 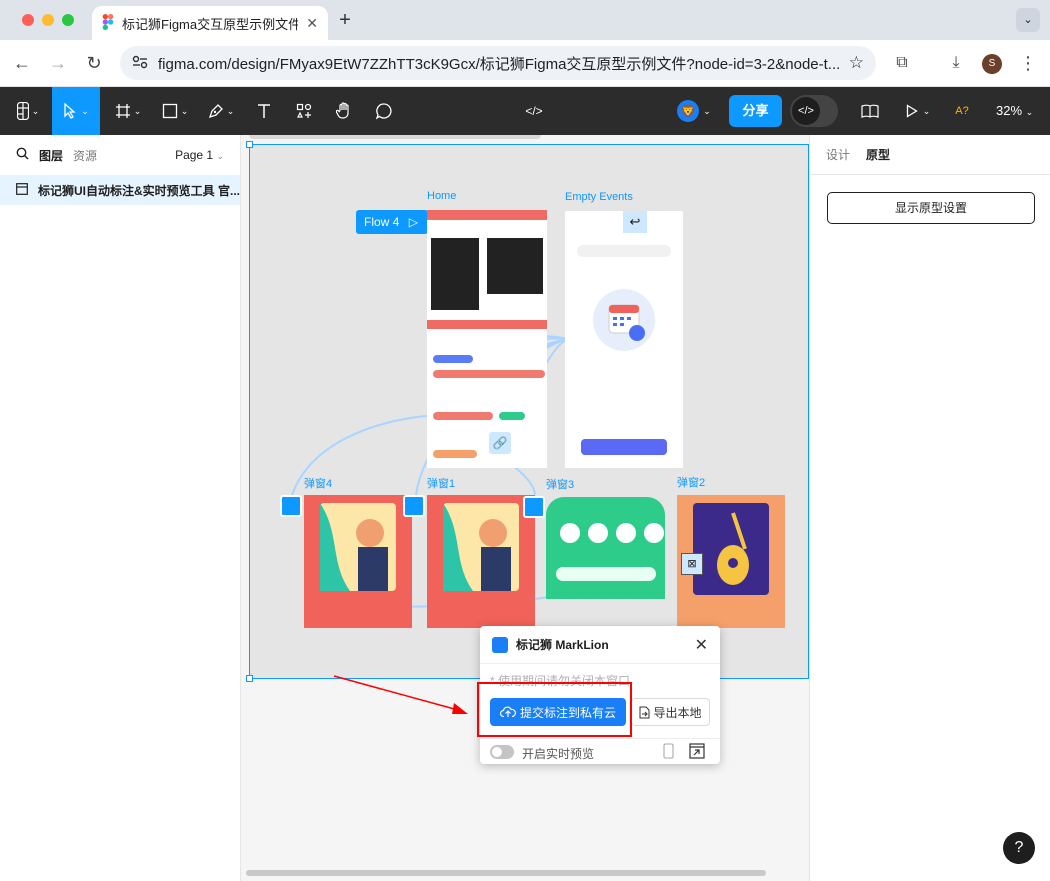 I want to click on home-section-bar, so click(x=487, y=324).